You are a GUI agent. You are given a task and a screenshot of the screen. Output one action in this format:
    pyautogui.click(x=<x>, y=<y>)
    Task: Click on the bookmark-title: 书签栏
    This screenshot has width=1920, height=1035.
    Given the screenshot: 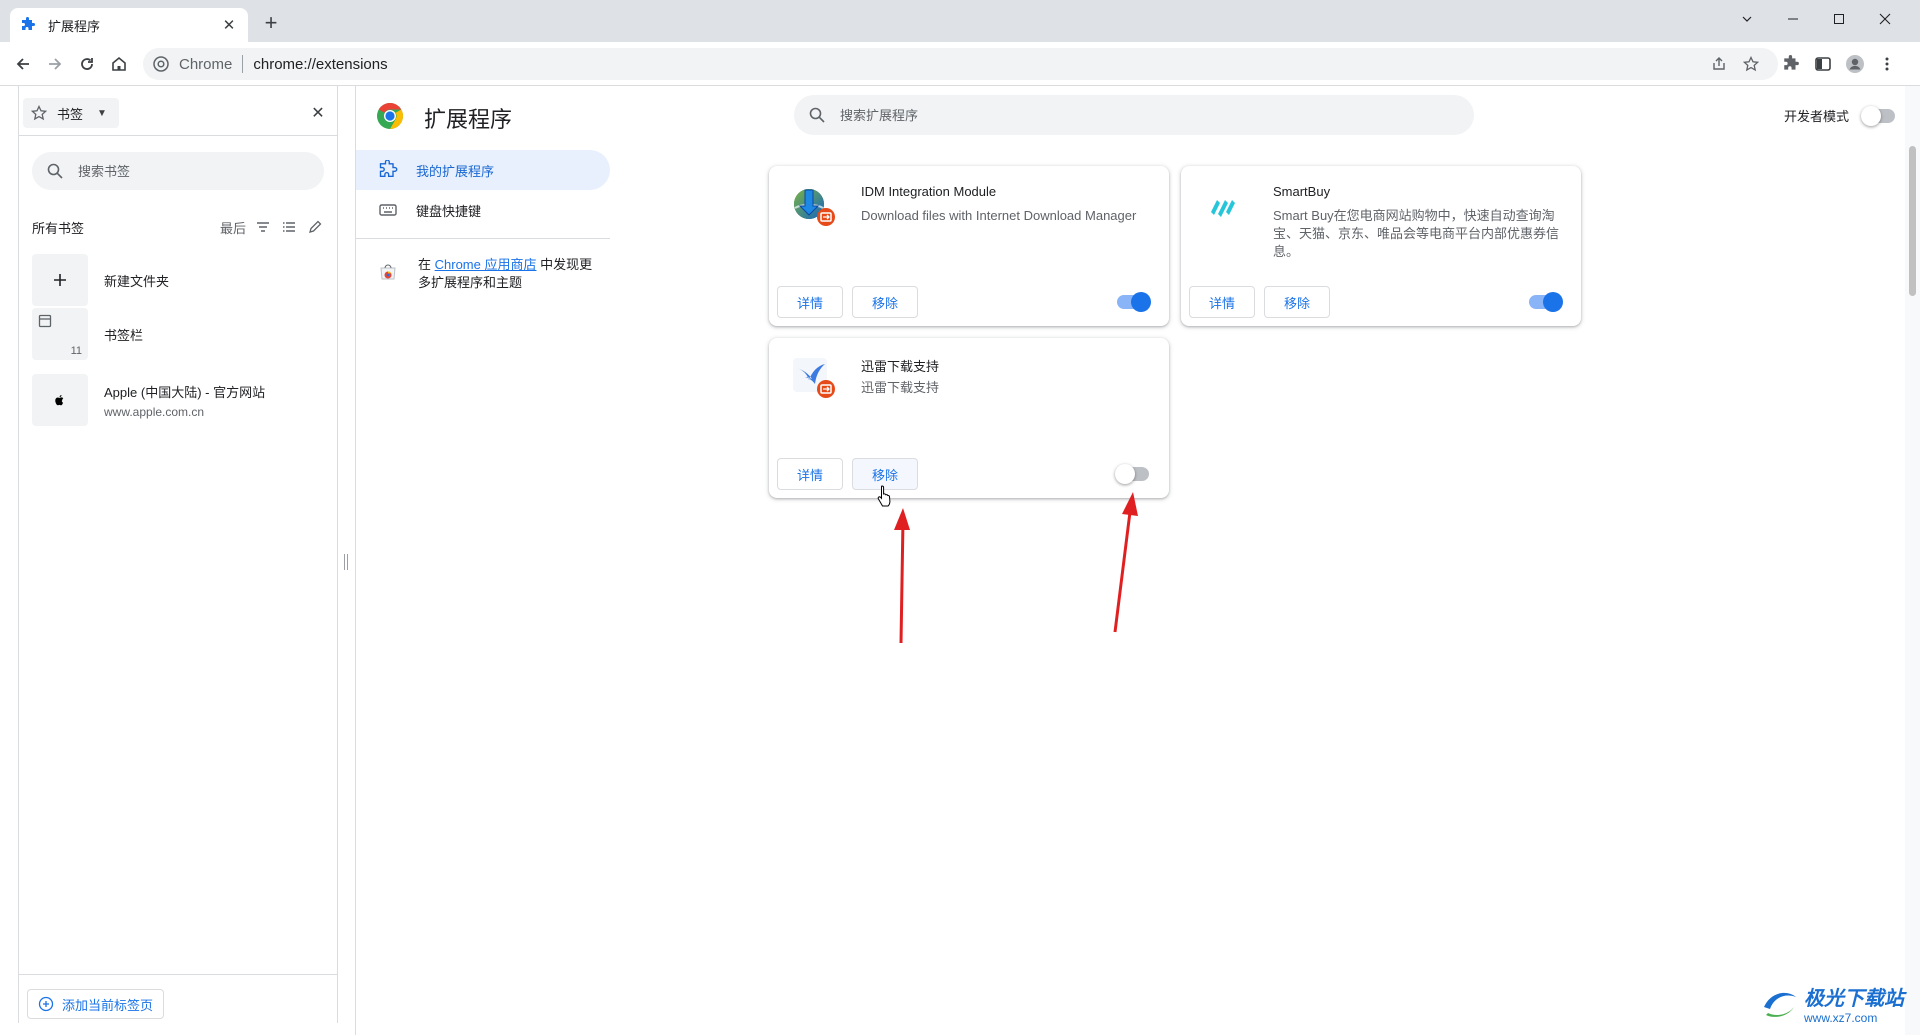 What is the action you would take?
    pyautogui.click(x=124, y=335)
    